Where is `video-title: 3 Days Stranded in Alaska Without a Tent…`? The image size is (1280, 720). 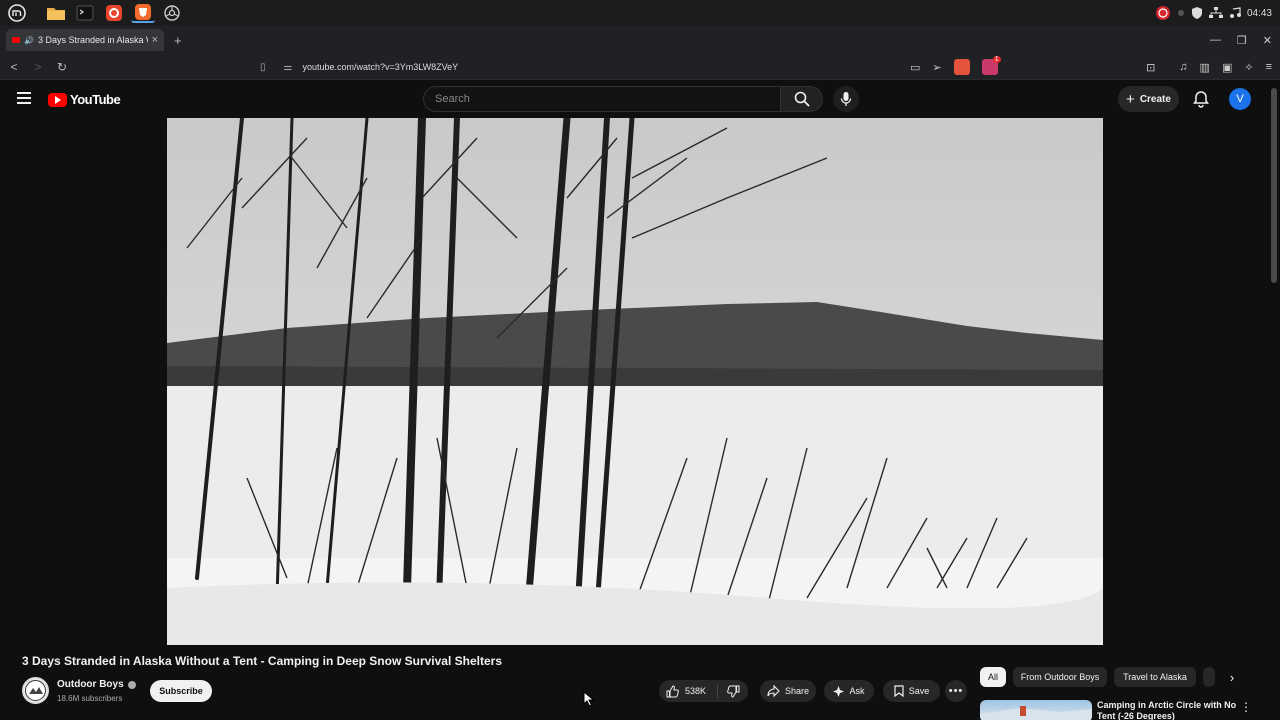
video-title: 3 Days Stranded in Alaska Without a Tent… is located at coordinates (262, 661).